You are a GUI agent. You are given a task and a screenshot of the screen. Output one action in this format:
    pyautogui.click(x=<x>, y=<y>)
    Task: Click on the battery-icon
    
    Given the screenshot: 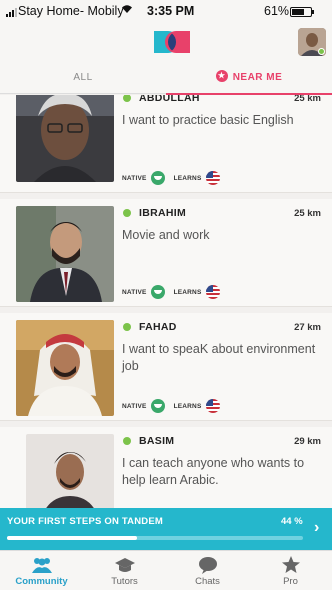 What is the action you would take?
    pyautogui.click(x=302, y=12)
    